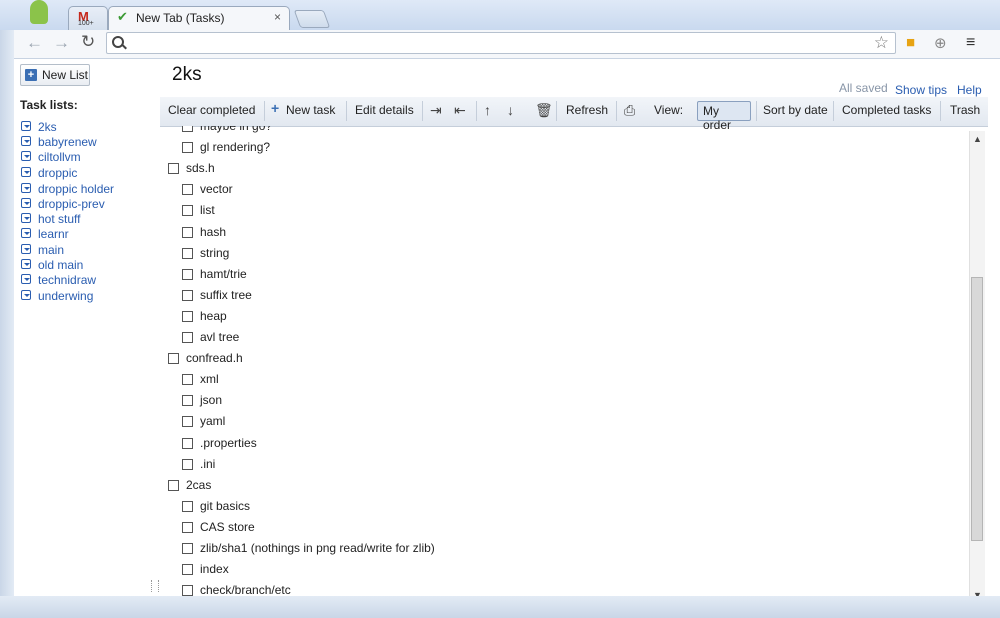 Image resolution: width=1000 pixels, height=618 pixels. Describe the element at coordinates (213, 316) in the screenshot. I see `task-title: heap` at that location.